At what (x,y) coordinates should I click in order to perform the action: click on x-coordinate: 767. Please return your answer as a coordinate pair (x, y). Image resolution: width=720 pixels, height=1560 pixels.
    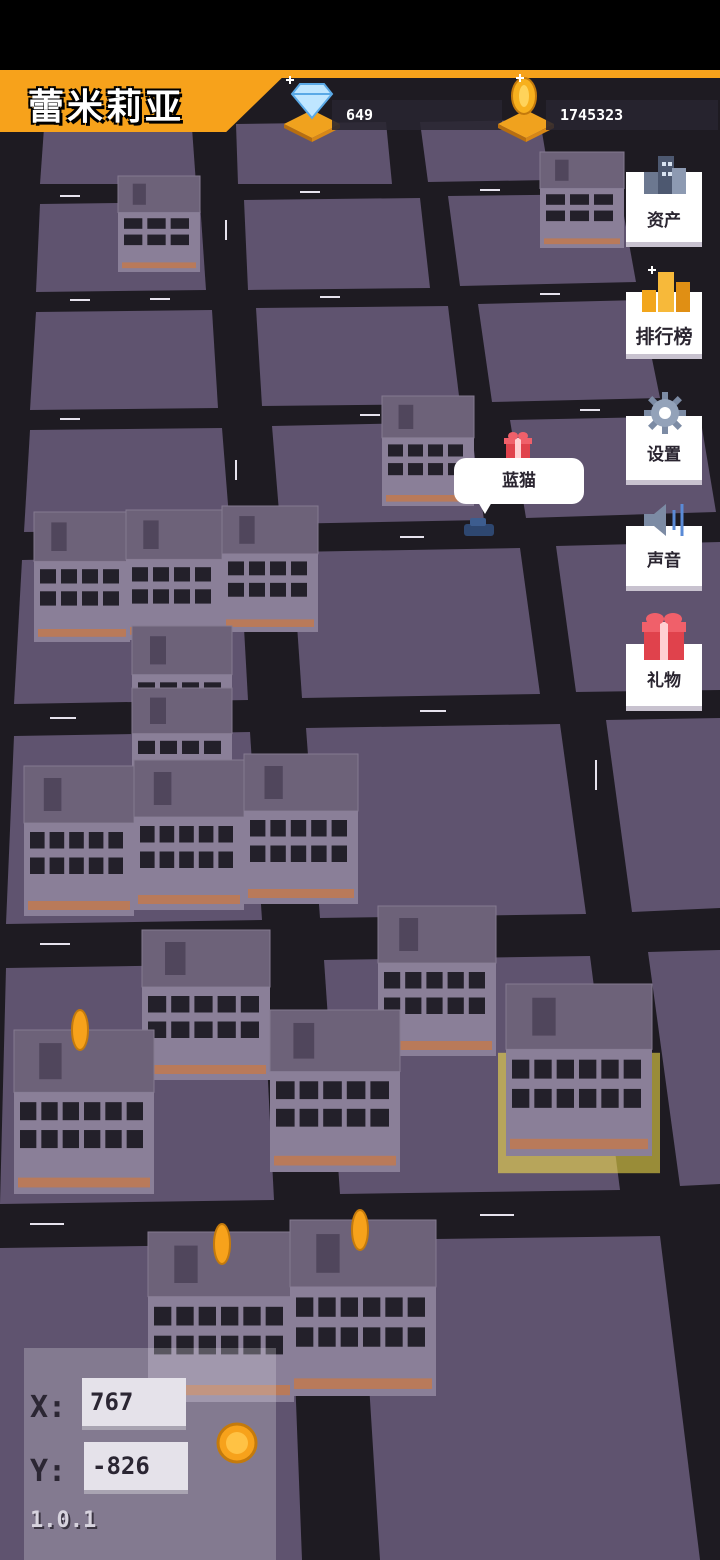
    Looking at the image, I should click on (134, 1402).